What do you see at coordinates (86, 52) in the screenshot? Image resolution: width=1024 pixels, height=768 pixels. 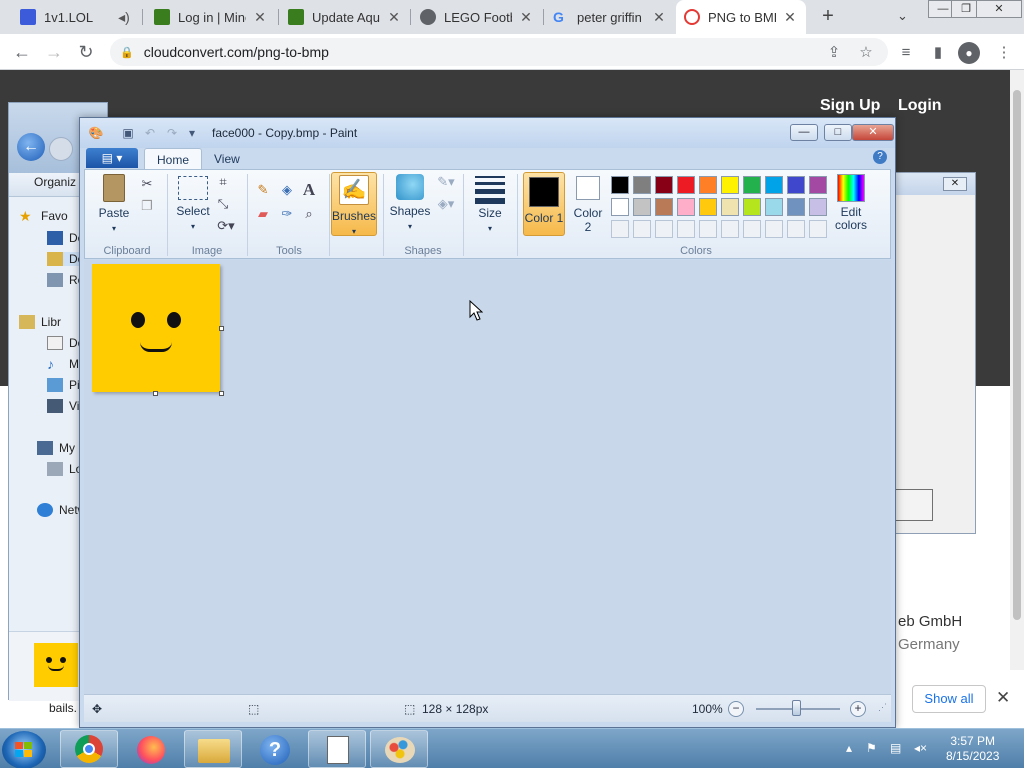 I see `reload-icon: ↻` at bounding box center [86, 52].